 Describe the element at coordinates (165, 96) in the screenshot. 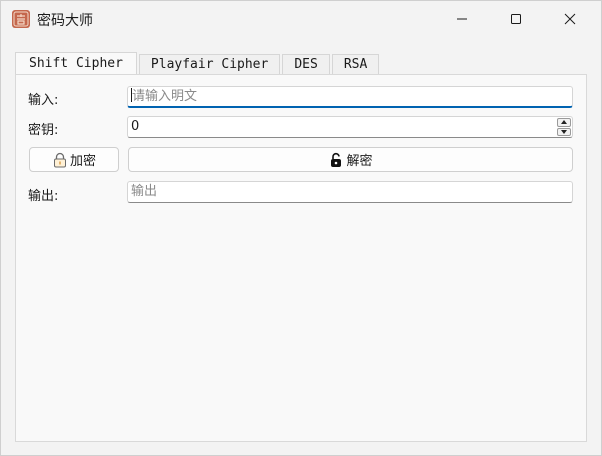

I see `input-placeholder: 请输入明文` at that location.